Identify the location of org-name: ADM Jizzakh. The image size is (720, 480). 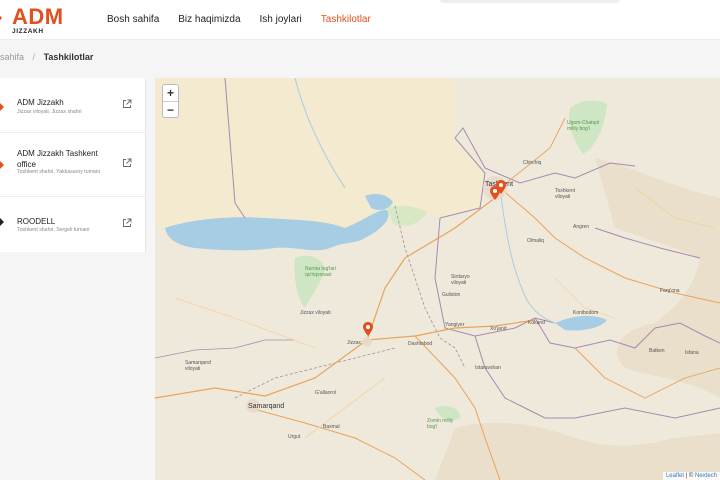
(40, 102).